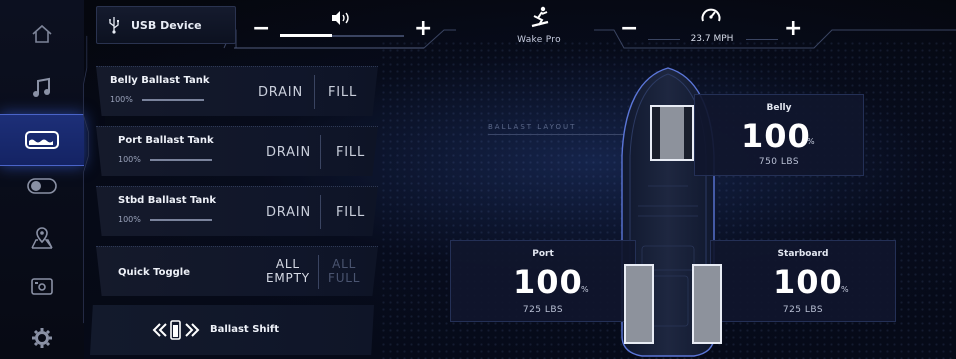 The image size is (956, 359). I want to click on belly-unit: %, so click(811, 141).